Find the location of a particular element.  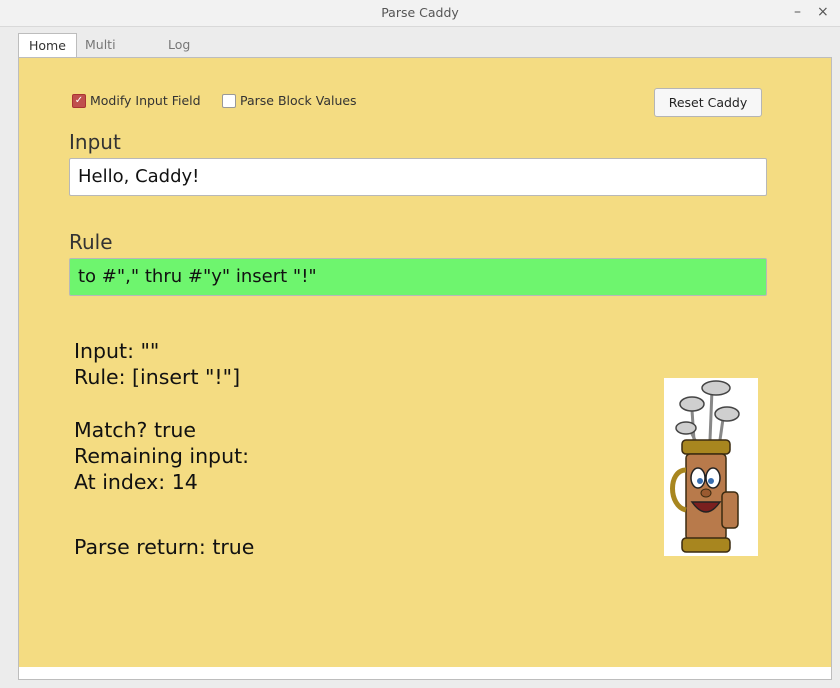

output-input-line: Input: "" is located at coordinates (117, 351).